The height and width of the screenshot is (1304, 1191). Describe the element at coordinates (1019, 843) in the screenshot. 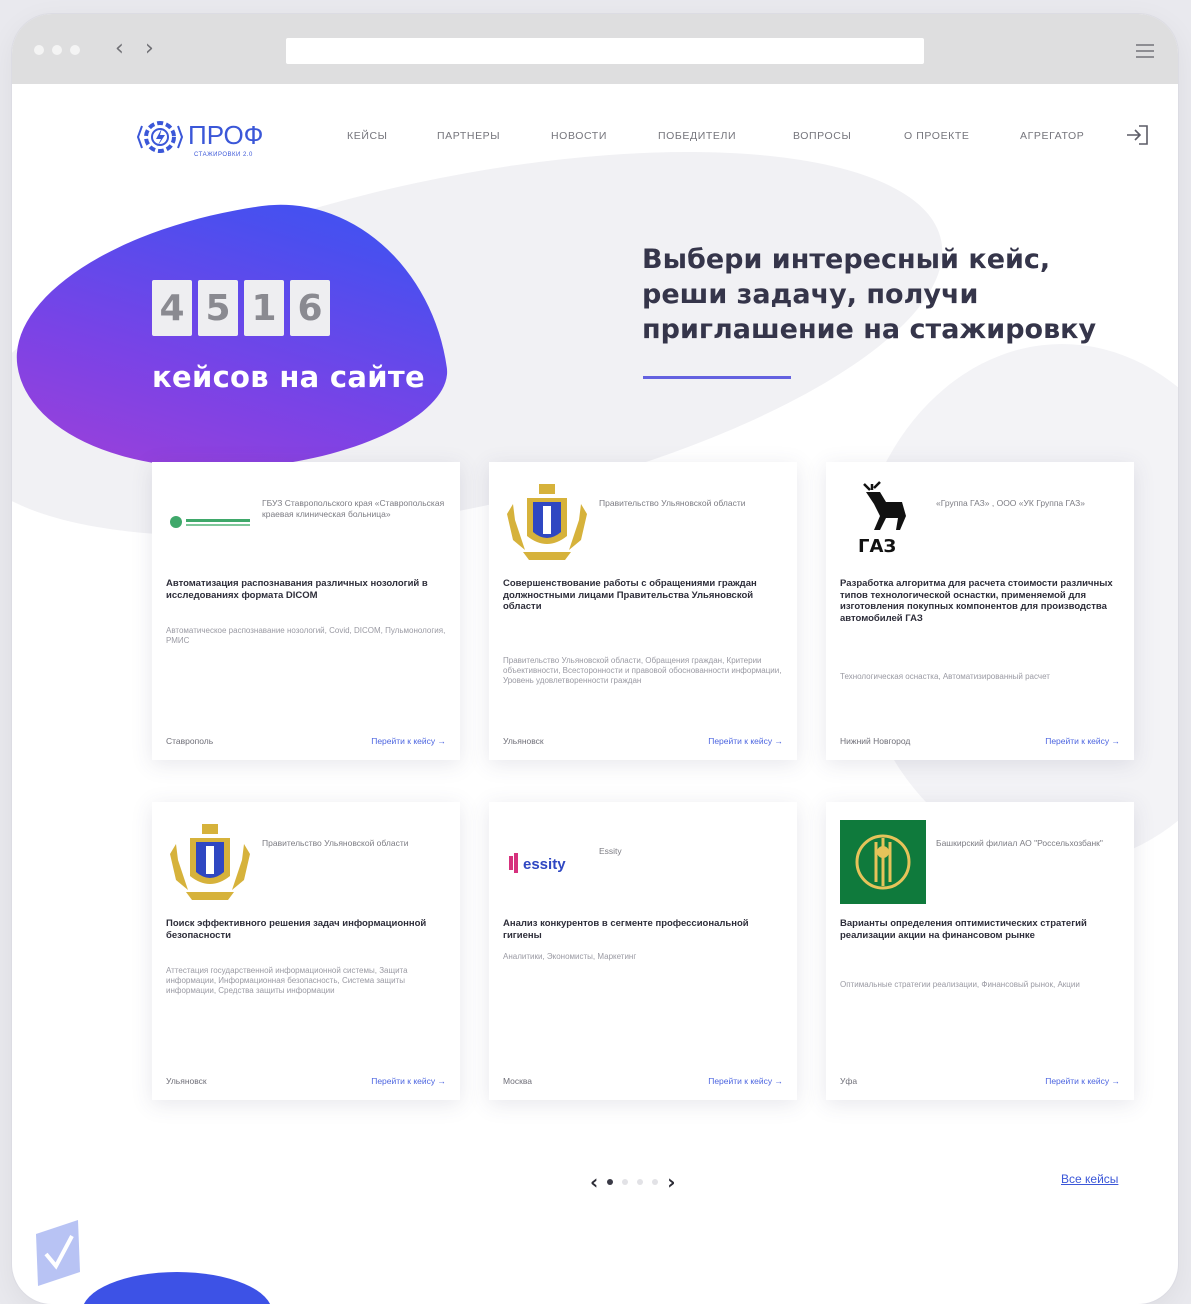

I see `card-organization: Башкирский филиал АО "Россельхозбанк"` at that location.